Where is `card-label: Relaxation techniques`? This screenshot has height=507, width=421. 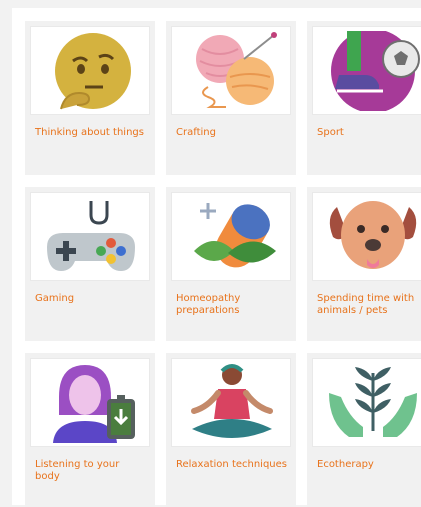 card-label: Relaxation techniques is located at coordinates (232, 464).